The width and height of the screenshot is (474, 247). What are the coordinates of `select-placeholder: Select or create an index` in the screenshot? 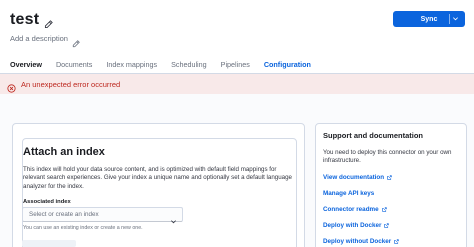 It's located at (64, 214).